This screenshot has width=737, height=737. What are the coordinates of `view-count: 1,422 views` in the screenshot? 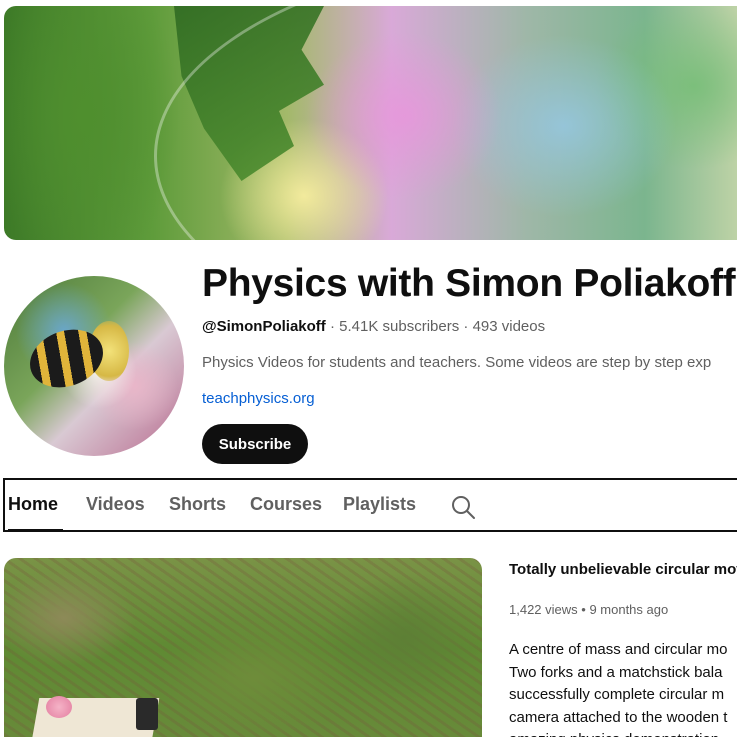 It's located at (543, 609).